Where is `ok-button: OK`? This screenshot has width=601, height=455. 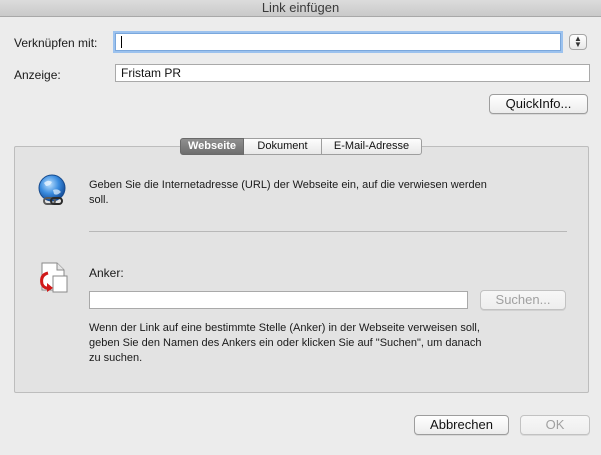 ok-button: OK is located at coordinates (555, 425).